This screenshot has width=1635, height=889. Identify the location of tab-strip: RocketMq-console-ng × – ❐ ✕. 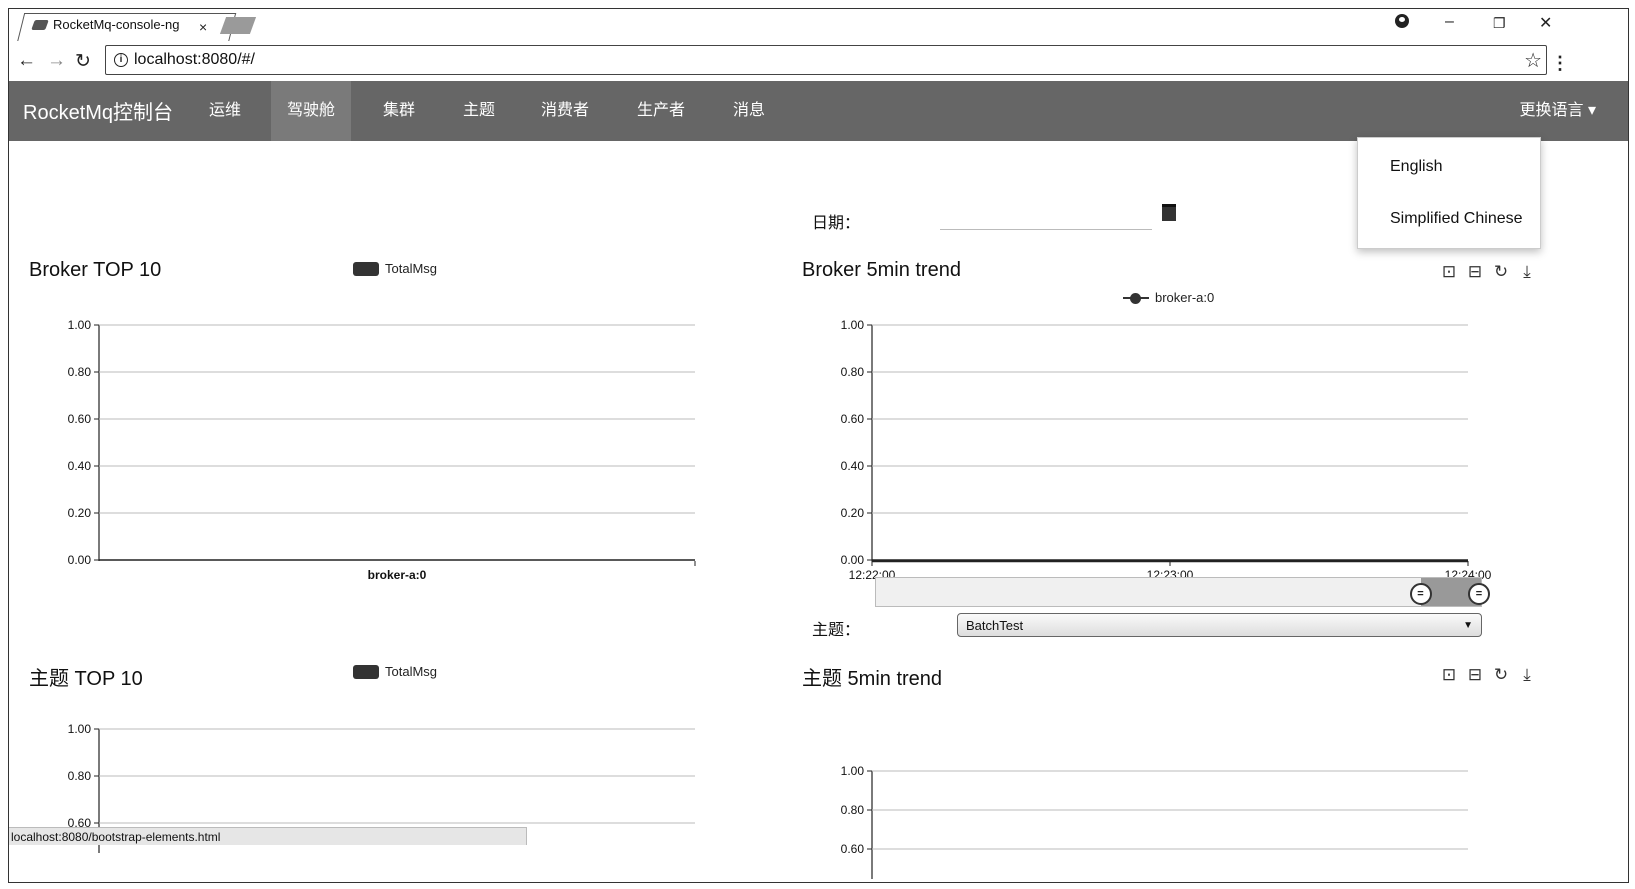
(818, 25).